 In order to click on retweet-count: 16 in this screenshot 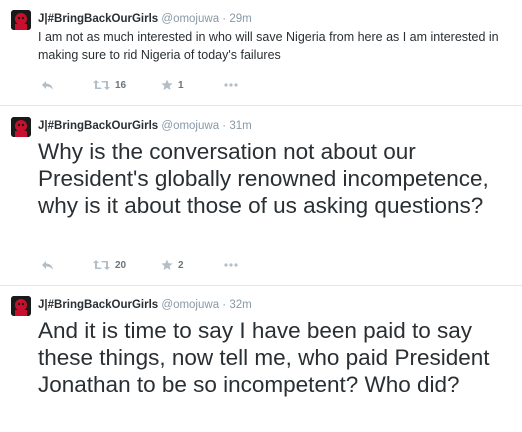, I will do `click(121, 85)`.